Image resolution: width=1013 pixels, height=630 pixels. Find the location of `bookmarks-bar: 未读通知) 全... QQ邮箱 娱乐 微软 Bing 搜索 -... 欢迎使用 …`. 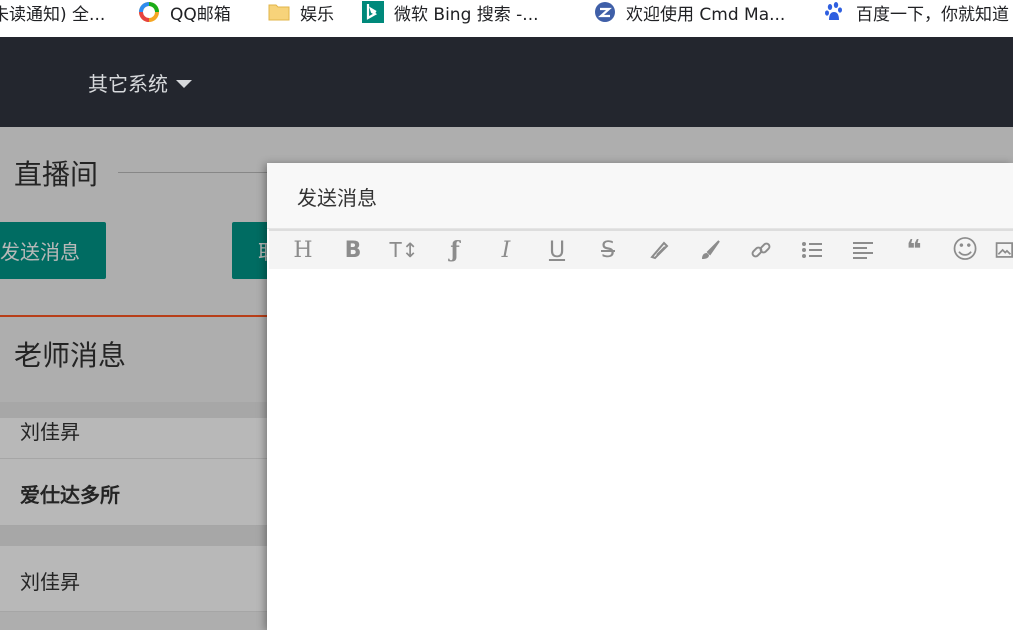

bookmarks-bar: 未读通知) 全... QQ邮箱 娱乐 微软 Bing 搜索 -... 欢迎使用 … is located at coordinates (506, 18).